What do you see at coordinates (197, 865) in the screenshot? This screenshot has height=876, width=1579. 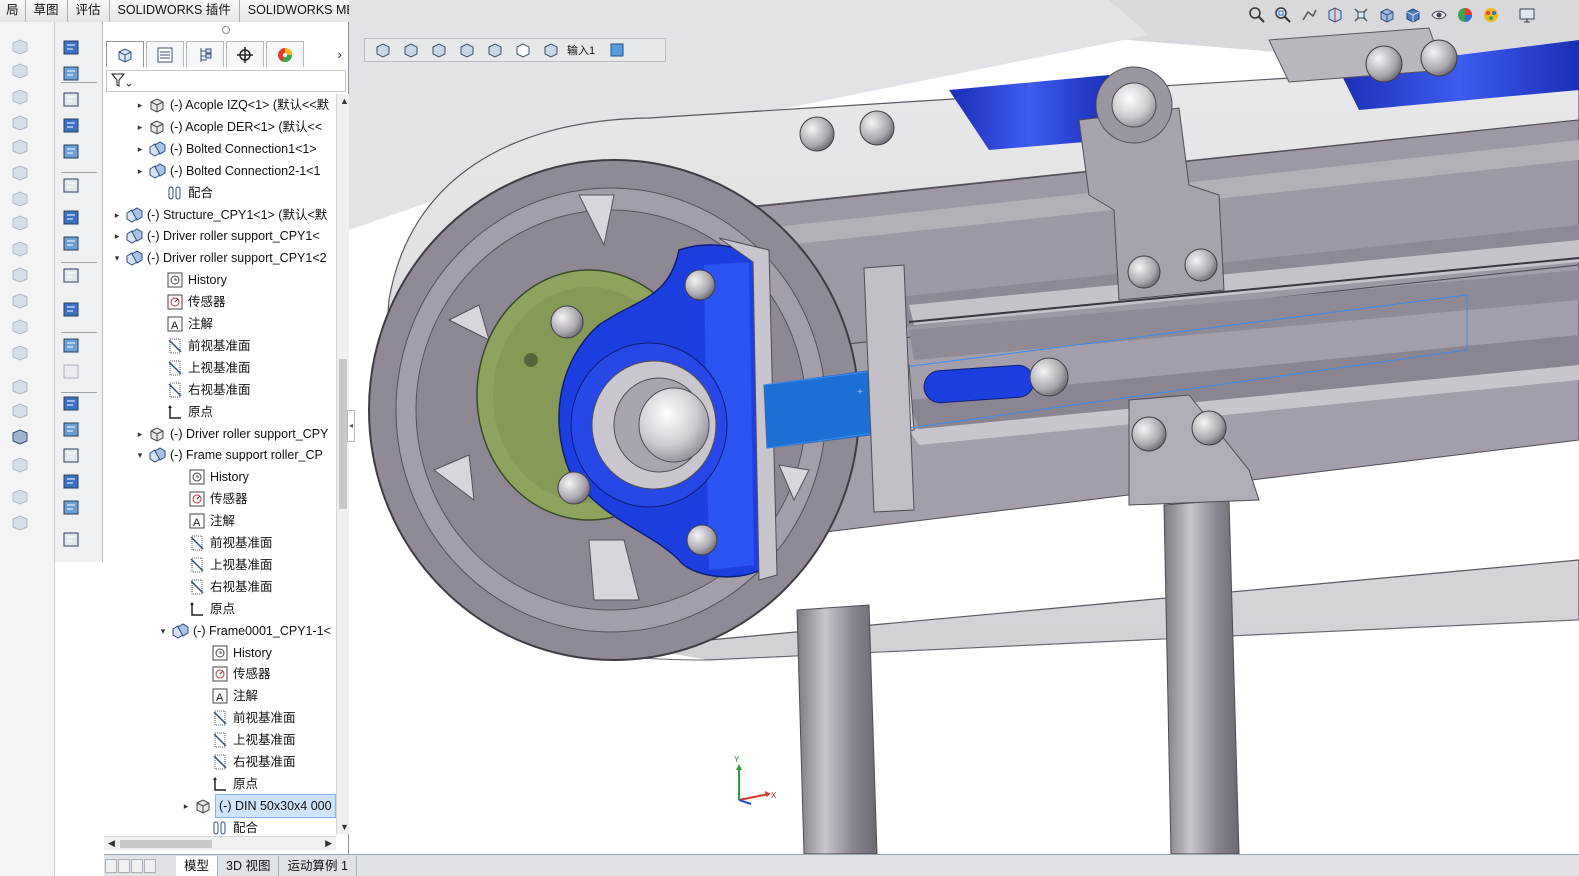 I see `bottom-tab-0: 模型` at bounding box center [197, 865].